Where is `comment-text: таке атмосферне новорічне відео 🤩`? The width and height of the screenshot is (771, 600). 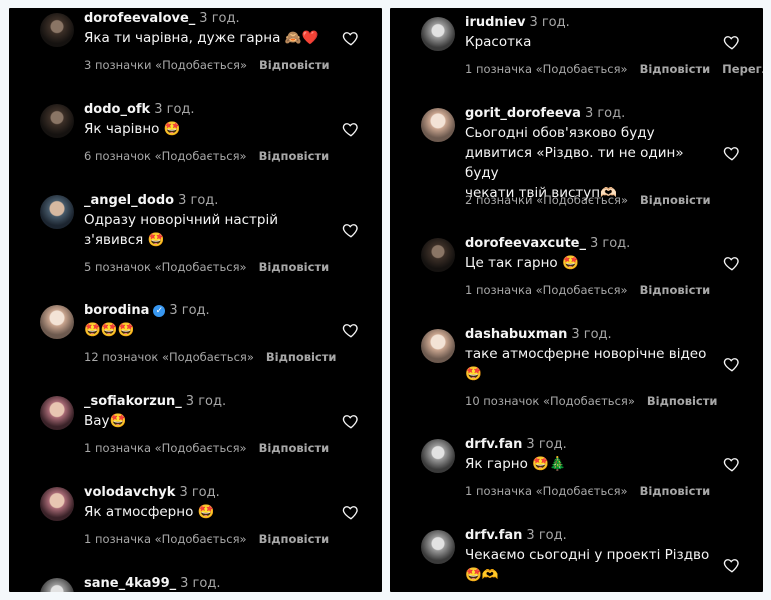
comment-text: таке атмосферне новорічне відео 🤩 is located at coordinates (586, 364).